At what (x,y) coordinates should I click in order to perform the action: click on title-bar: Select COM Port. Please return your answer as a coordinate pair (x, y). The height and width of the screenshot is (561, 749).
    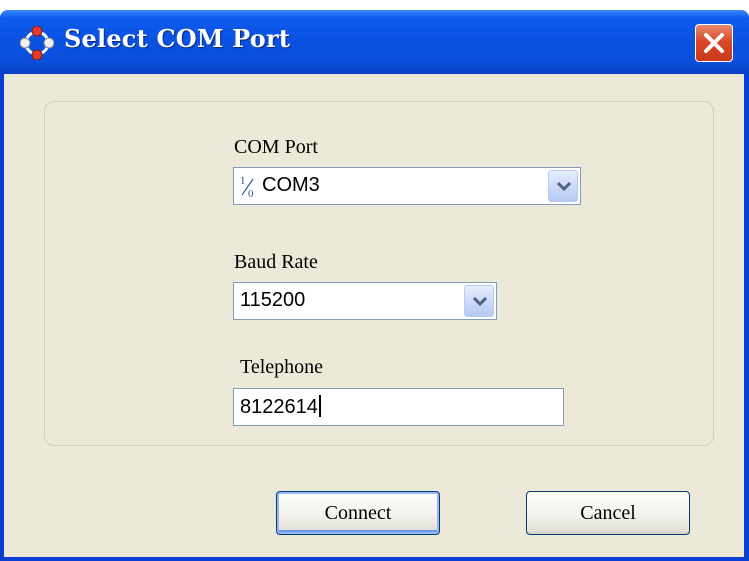
    Looking at the image, I should click on (374, 42).